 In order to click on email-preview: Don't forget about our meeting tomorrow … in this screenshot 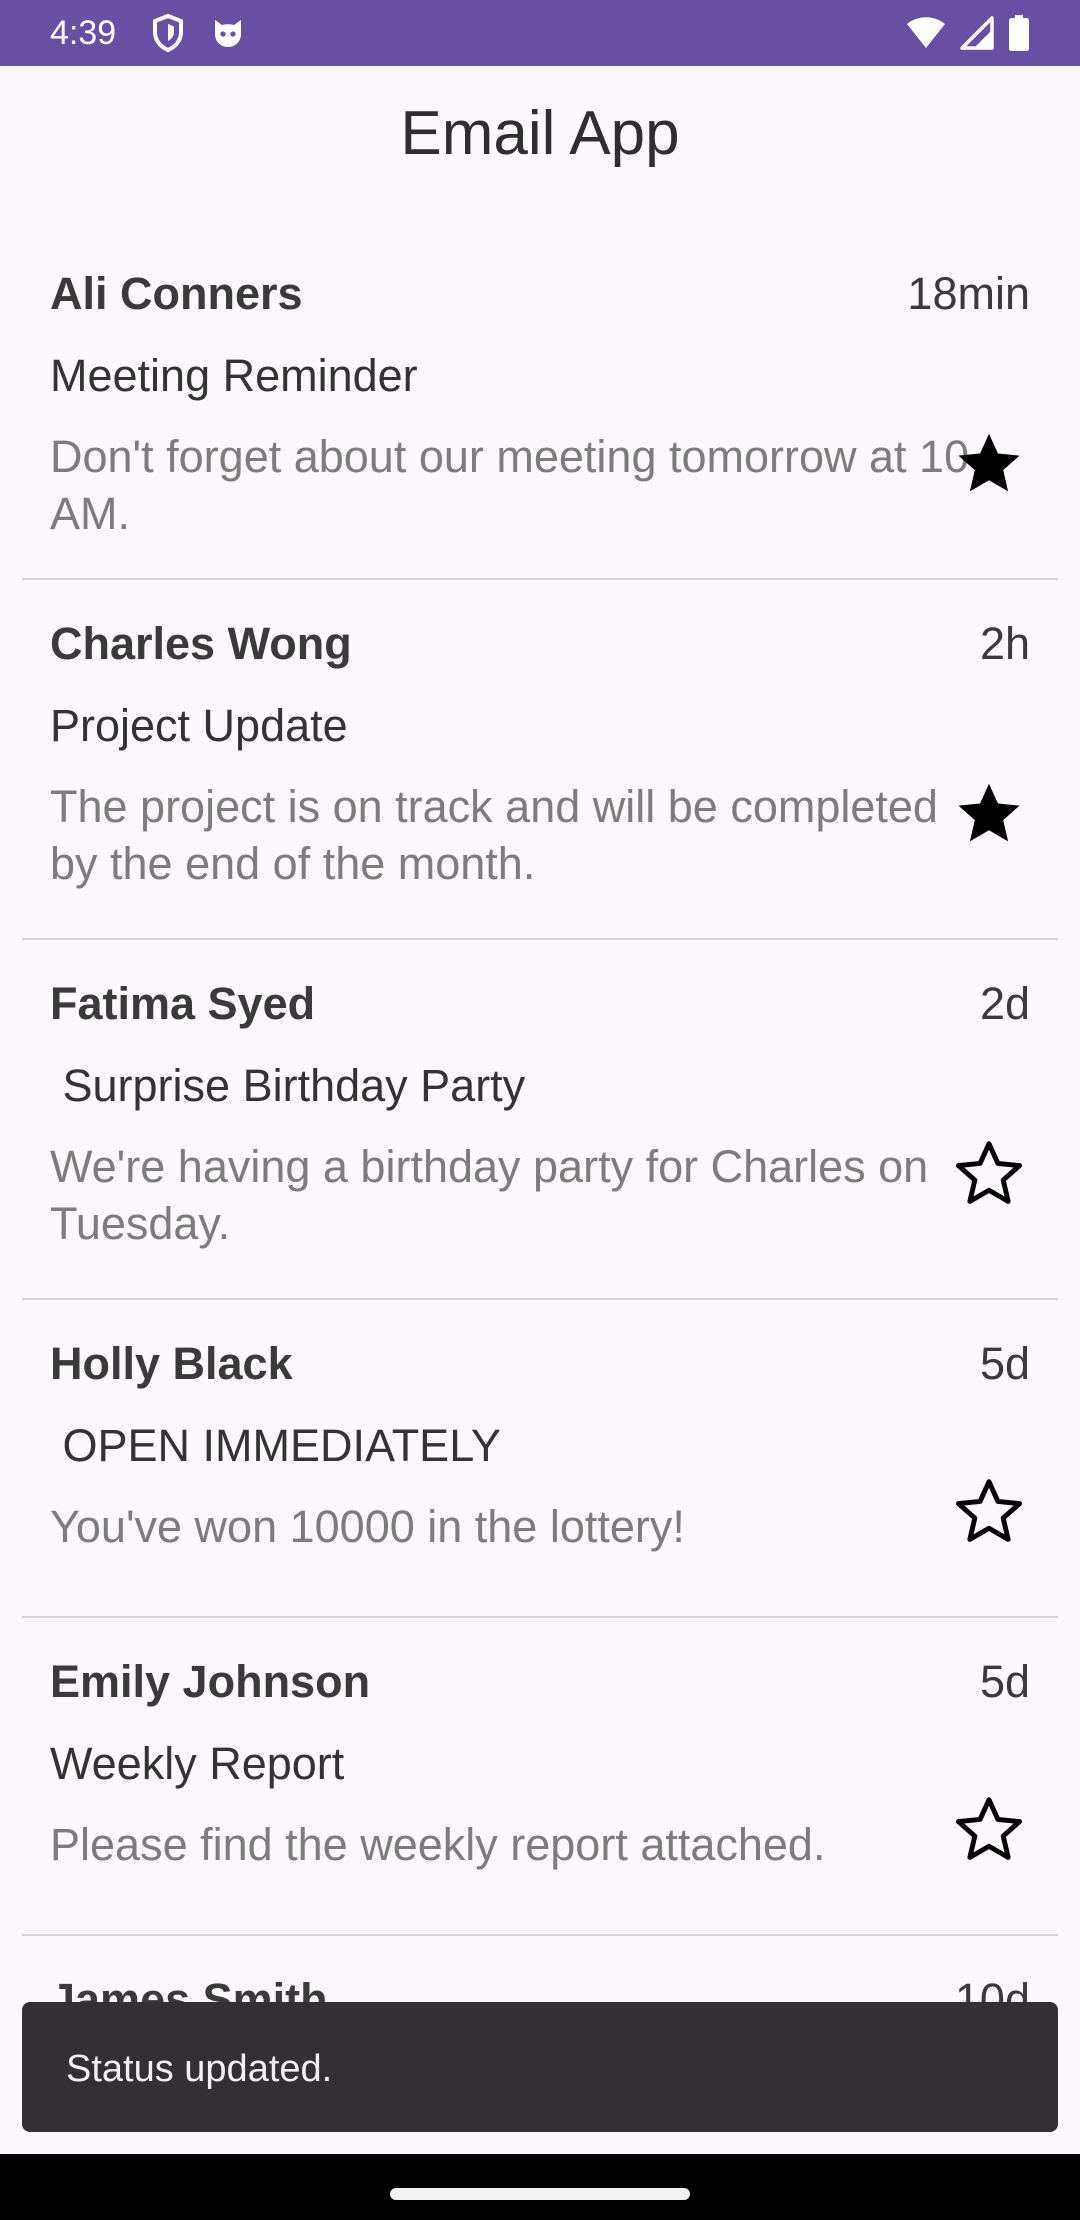, I will do `click(510, 485)`.